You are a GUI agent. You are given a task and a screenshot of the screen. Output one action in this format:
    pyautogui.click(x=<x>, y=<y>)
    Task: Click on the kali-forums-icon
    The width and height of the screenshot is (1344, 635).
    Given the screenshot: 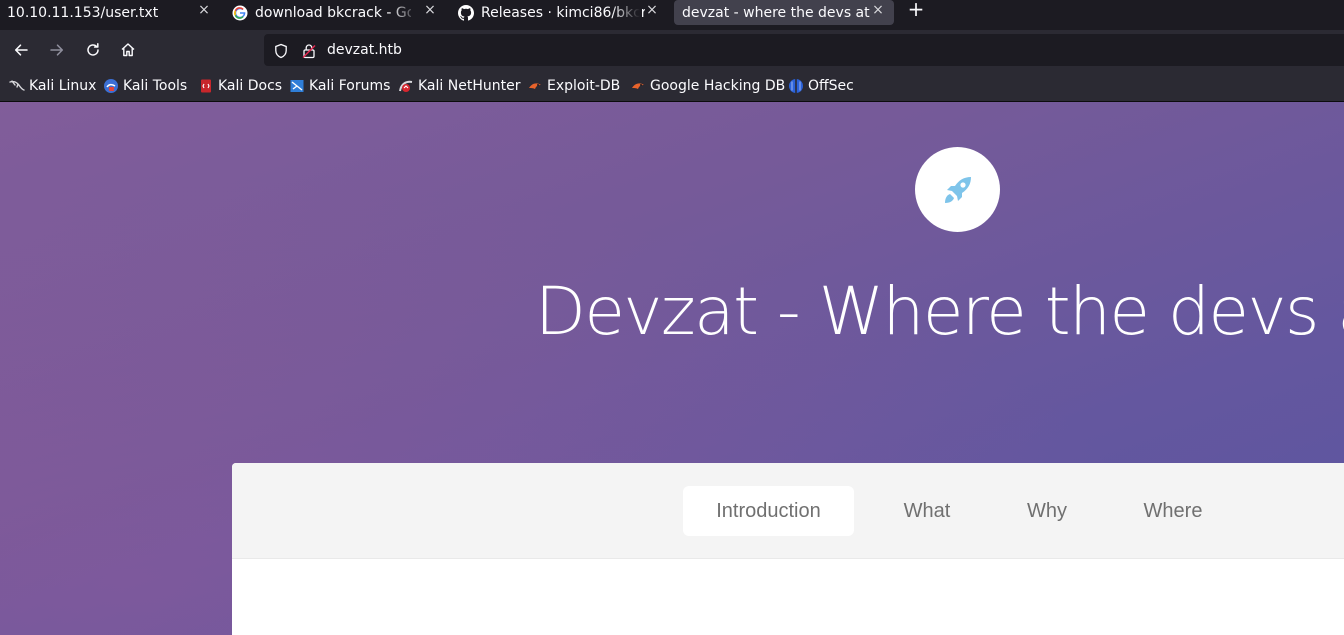 What is the action you would take?
    pyautogui.click(x=297, y=86)
    